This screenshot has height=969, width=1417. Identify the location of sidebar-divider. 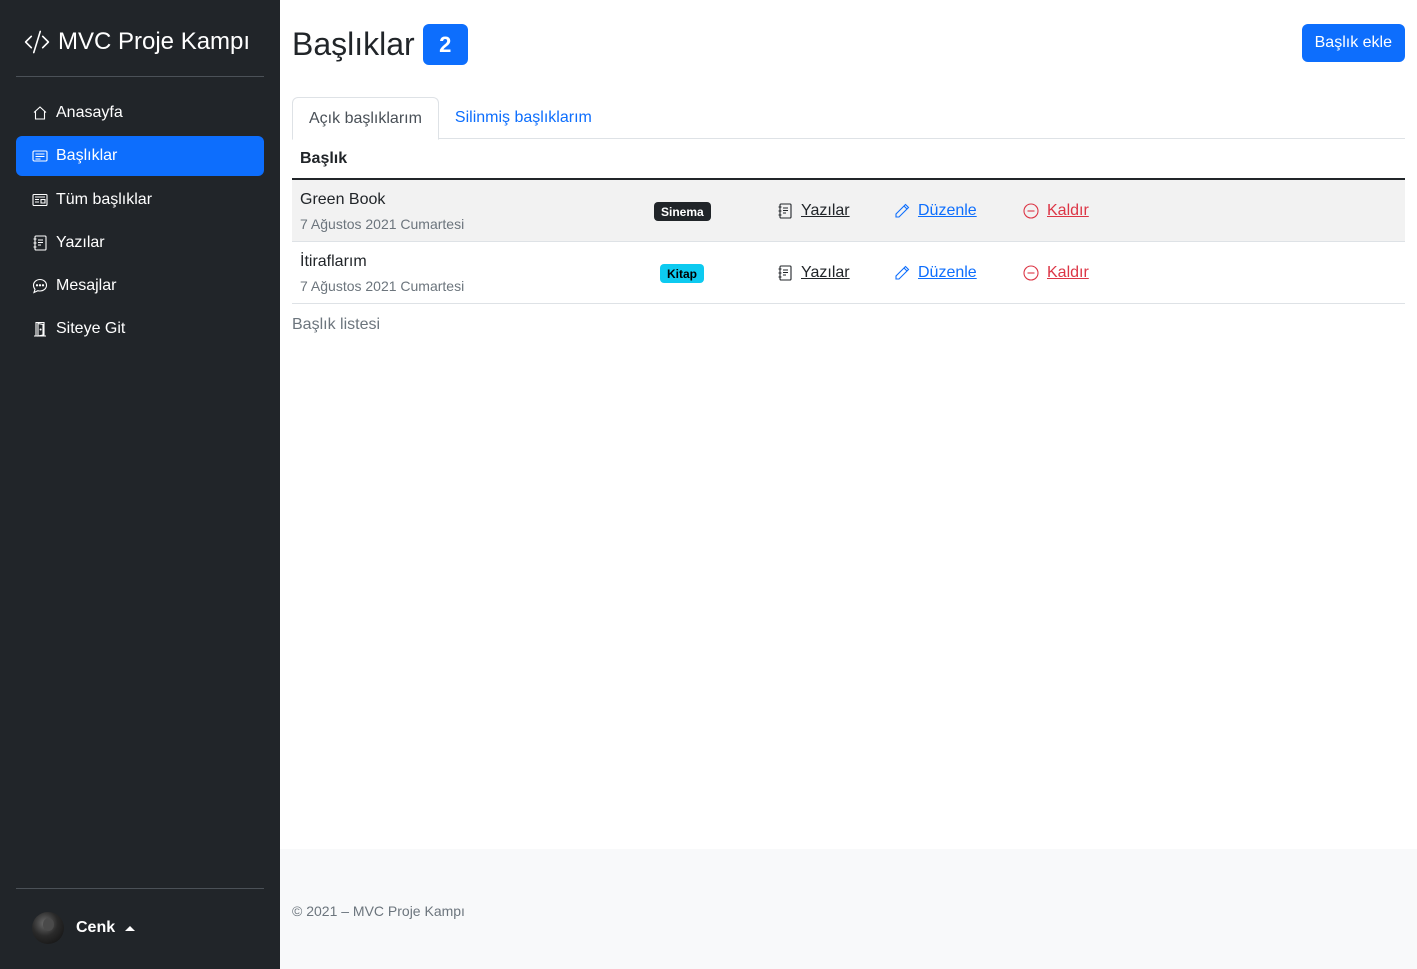
(140, 76).